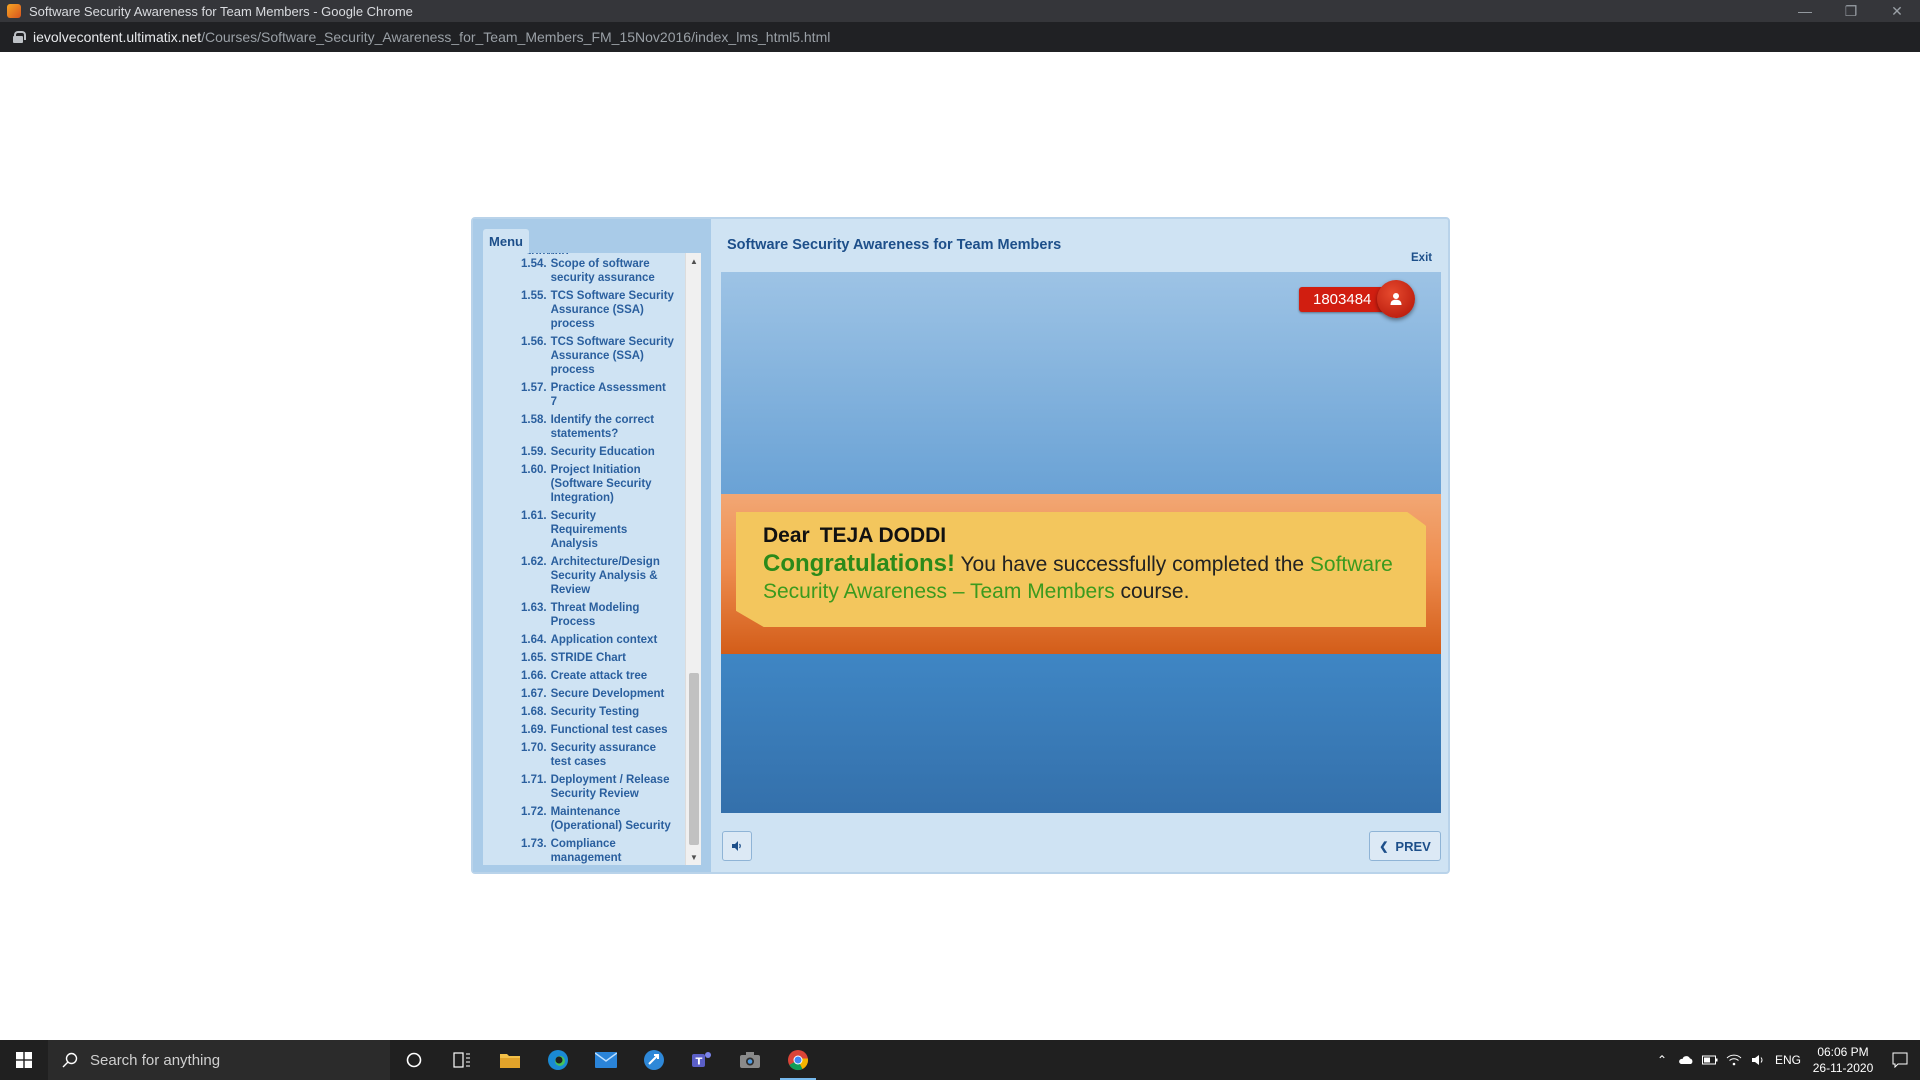  Describe the element at coordinates (581, 253) in the screenshot. I see `menu-item: software` at that location.